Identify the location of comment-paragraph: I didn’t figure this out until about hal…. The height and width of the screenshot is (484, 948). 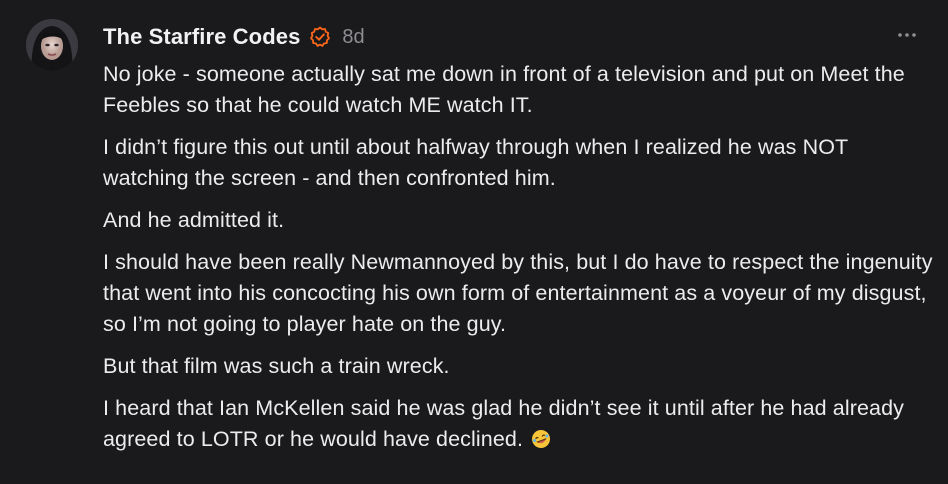
(475, 162).